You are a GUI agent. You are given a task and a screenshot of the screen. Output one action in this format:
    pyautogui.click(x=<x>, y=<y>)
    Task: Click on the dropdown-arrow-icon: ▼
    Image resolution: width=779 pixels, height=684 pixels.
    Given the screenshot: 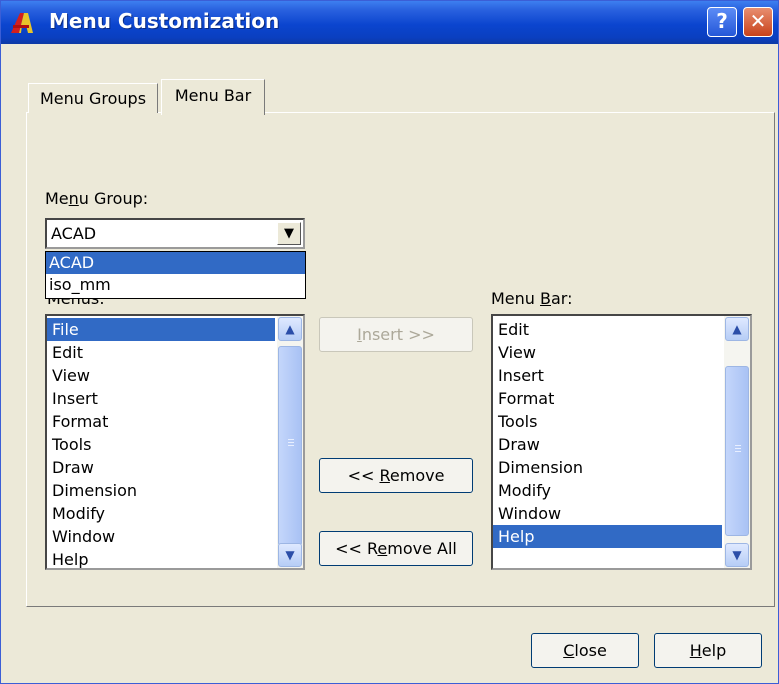 What is the action you would take?
    pyautogui.click(x=289, y=233)
    